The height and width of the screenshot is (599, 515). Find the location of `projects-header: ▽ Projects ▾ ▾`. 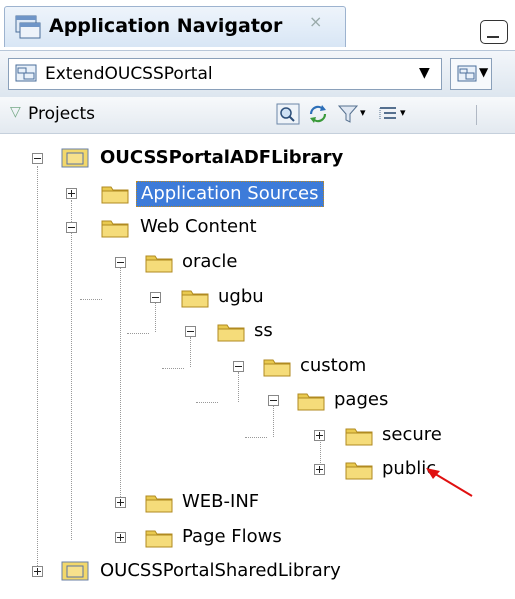

projects-header: ▽ Projects ▾ ▾ is located at coordinates (257, 115).